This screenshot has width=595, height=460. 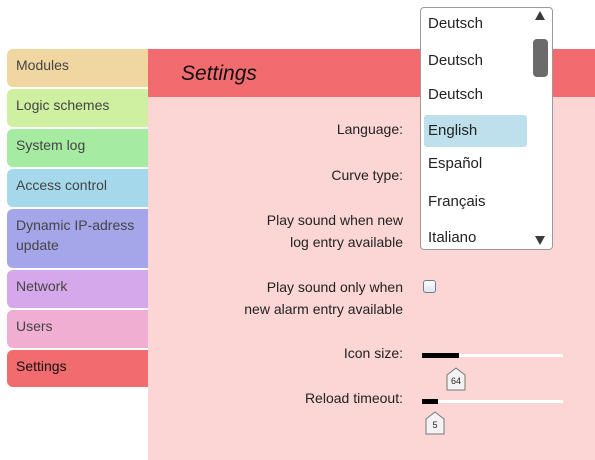 What do you see at coordinates (334, 287) in the screenshot?
I see `alarm-sound-label-line1: Play sound only when` at bounding box center [334, 287].